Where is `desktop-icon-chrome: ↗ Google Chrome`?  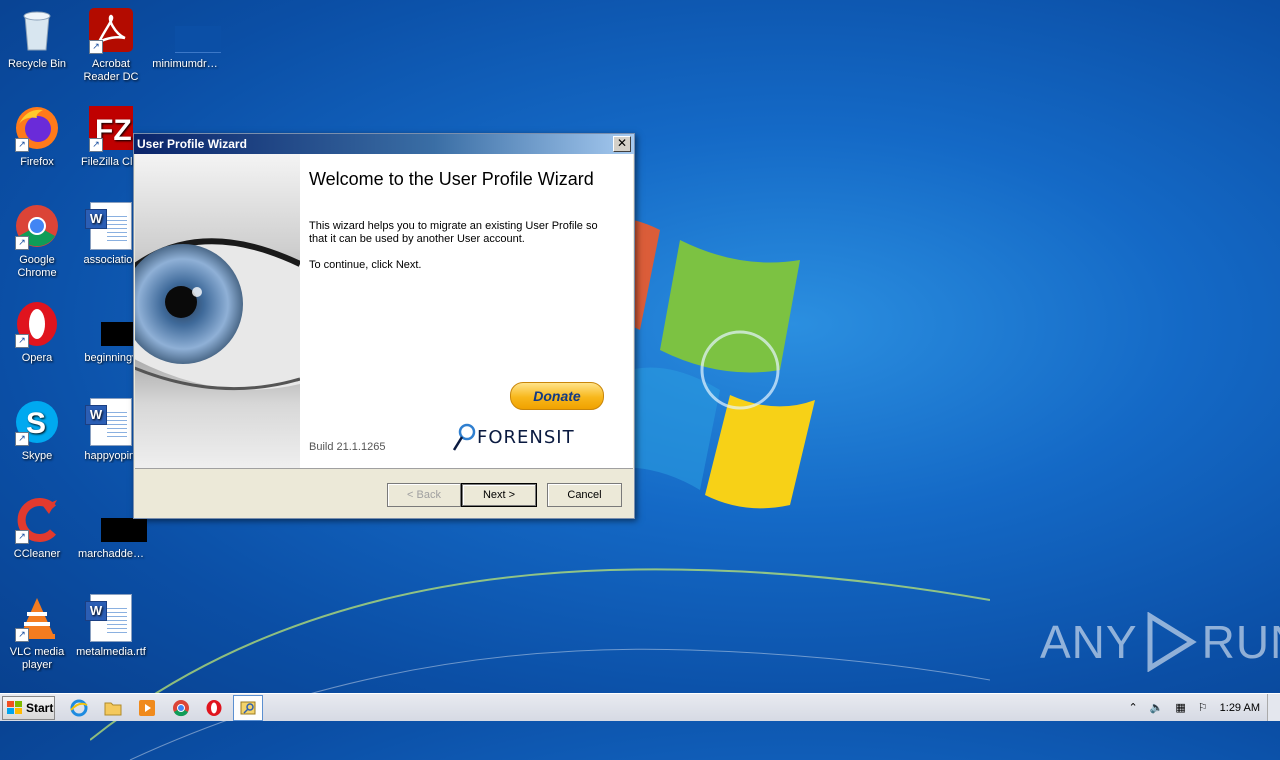
desktop-icon-chrome: ↗ Google Chrome is located at coordinates (37, 241).